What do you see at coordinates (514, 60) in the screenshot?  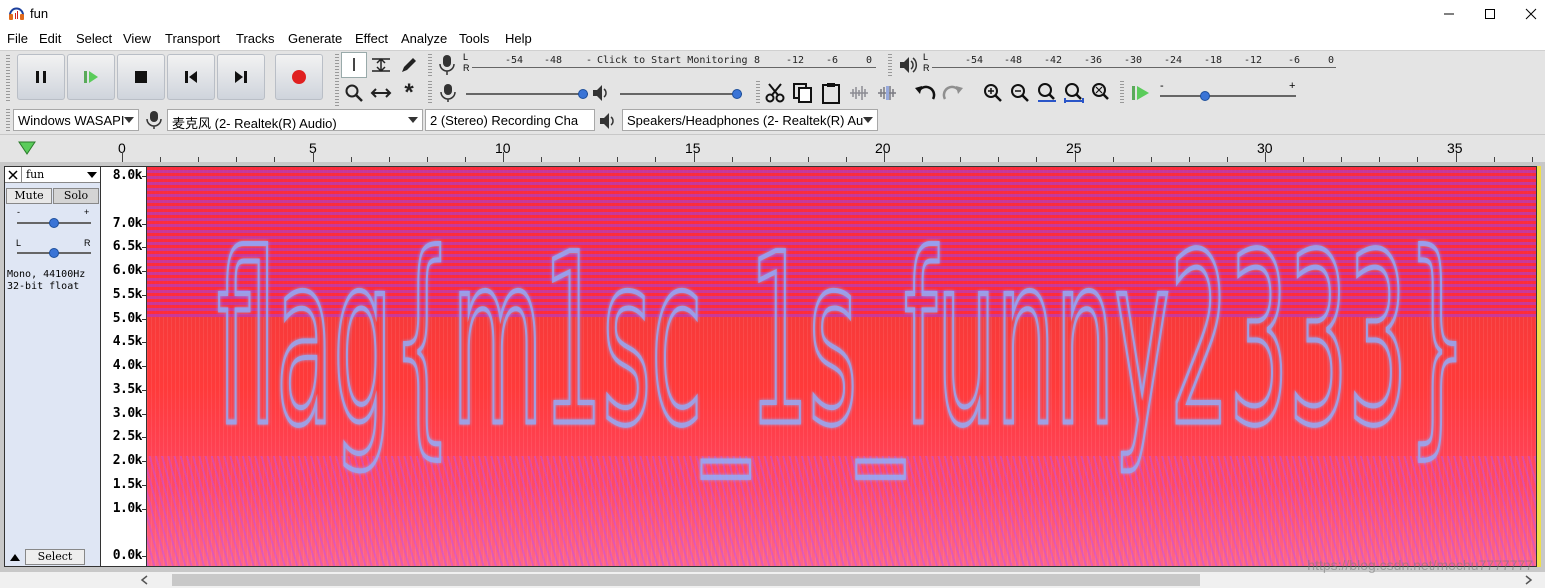 I see `record-meter-tick: -54` at bounding box center [514, 60].